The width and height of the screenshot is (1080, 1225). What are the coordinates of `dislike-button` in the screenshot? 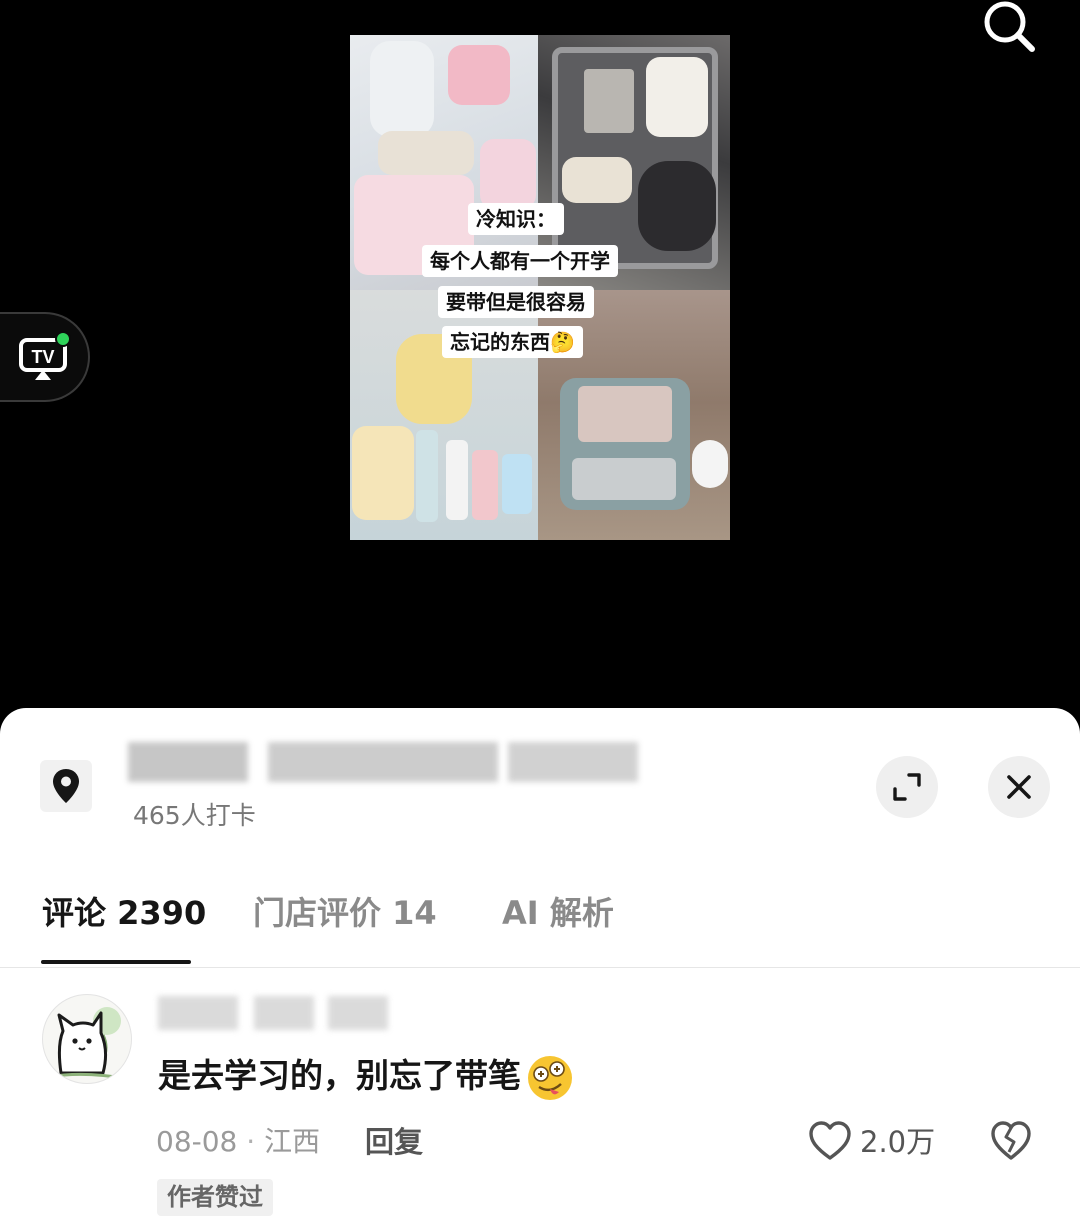 It's located at (1011, 1142).